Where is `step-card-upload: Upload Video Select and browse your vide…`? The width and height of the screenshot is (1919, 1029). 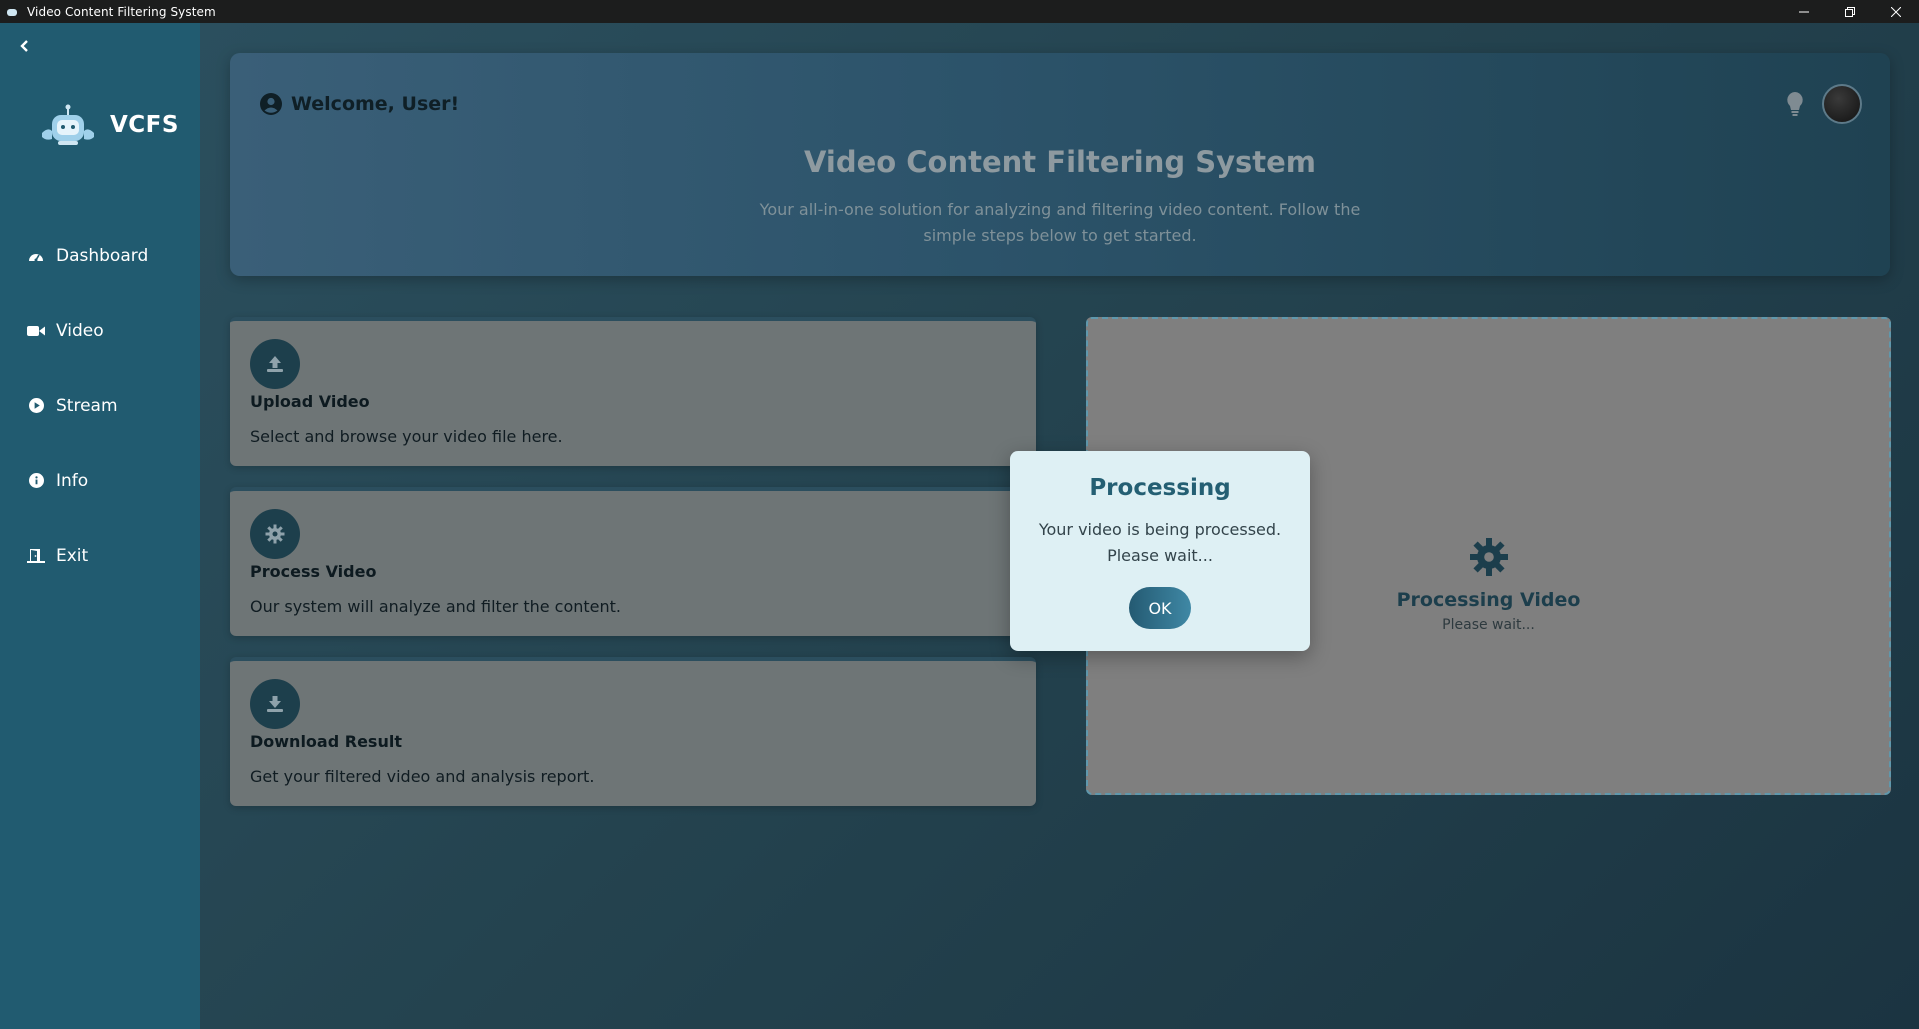 step-card-upload: Upload Video Select and browse your vide… is located at coordinates (633, 391).